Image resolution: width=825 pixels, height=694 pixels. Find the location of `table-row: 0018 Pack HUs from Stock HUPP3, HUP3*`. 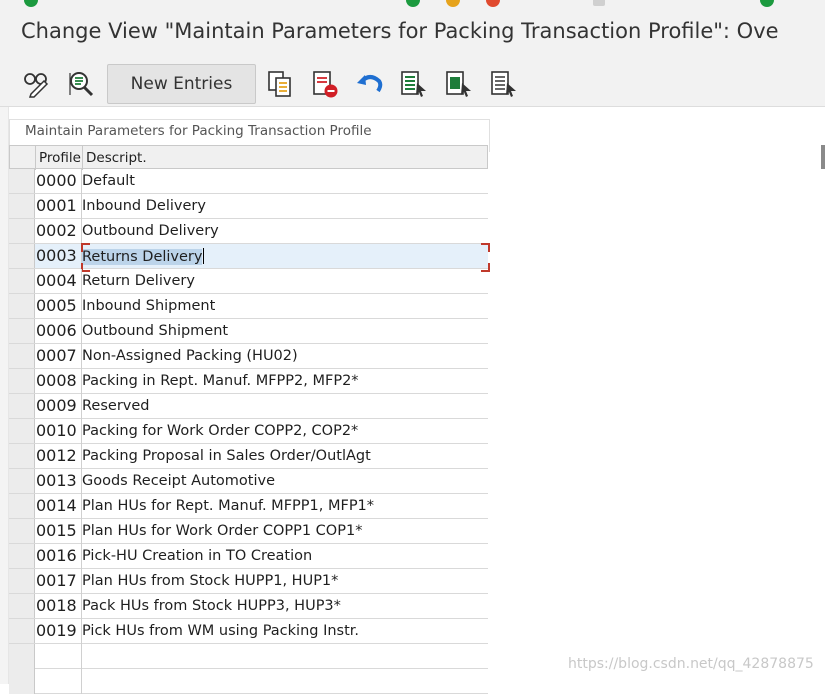

table-row: 0018 Pack HUs from Stock HUPP3, HUP3* is located at coordinates (248, 606).